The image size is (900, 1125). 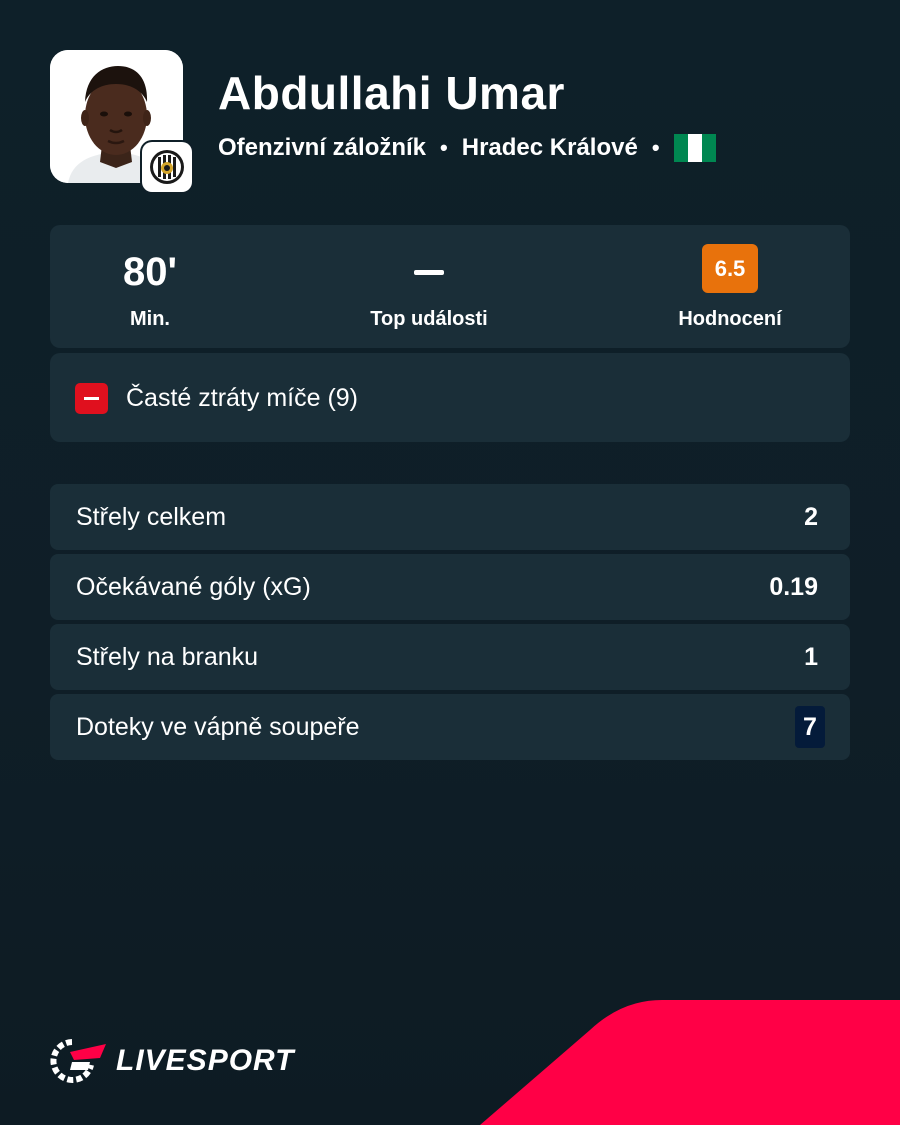 What do you see at coordinates (690, 1062) in the screenshot?
I see `brand-shape` at bounding box center [690, 1062].